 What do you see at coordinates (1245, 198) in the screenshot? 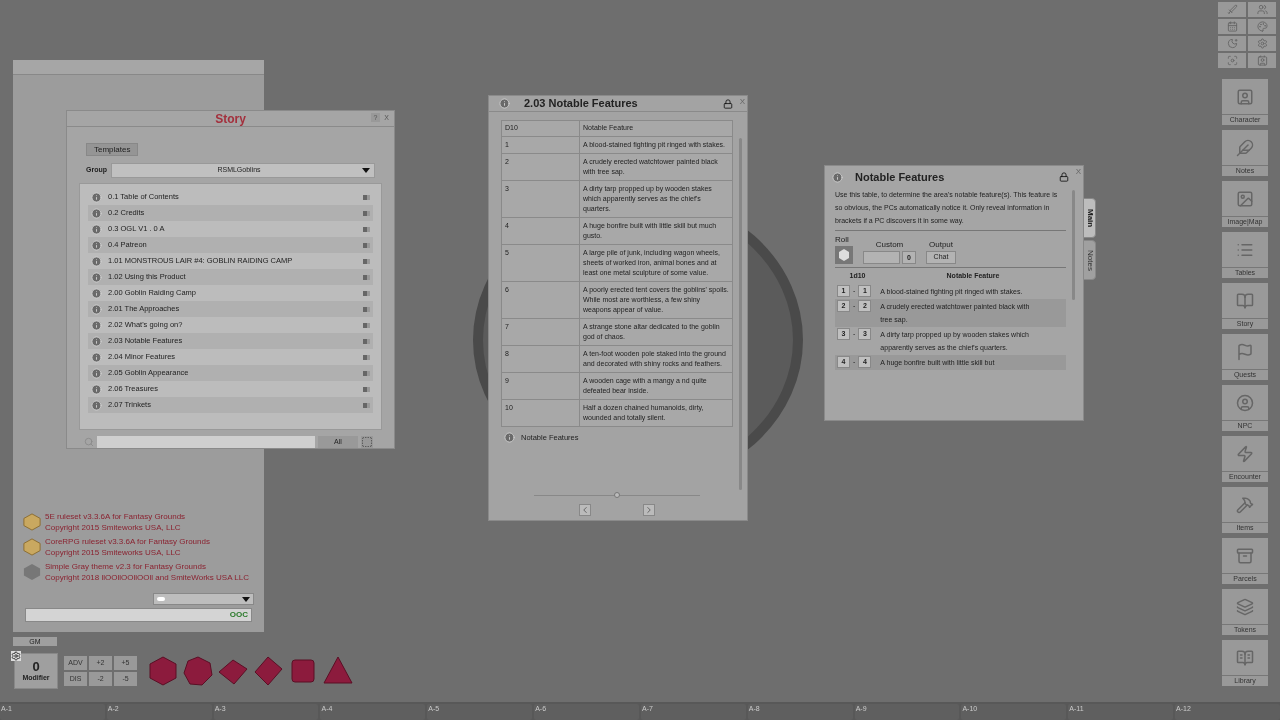
I see `picture-icon` at bounding box center [1245, 198].